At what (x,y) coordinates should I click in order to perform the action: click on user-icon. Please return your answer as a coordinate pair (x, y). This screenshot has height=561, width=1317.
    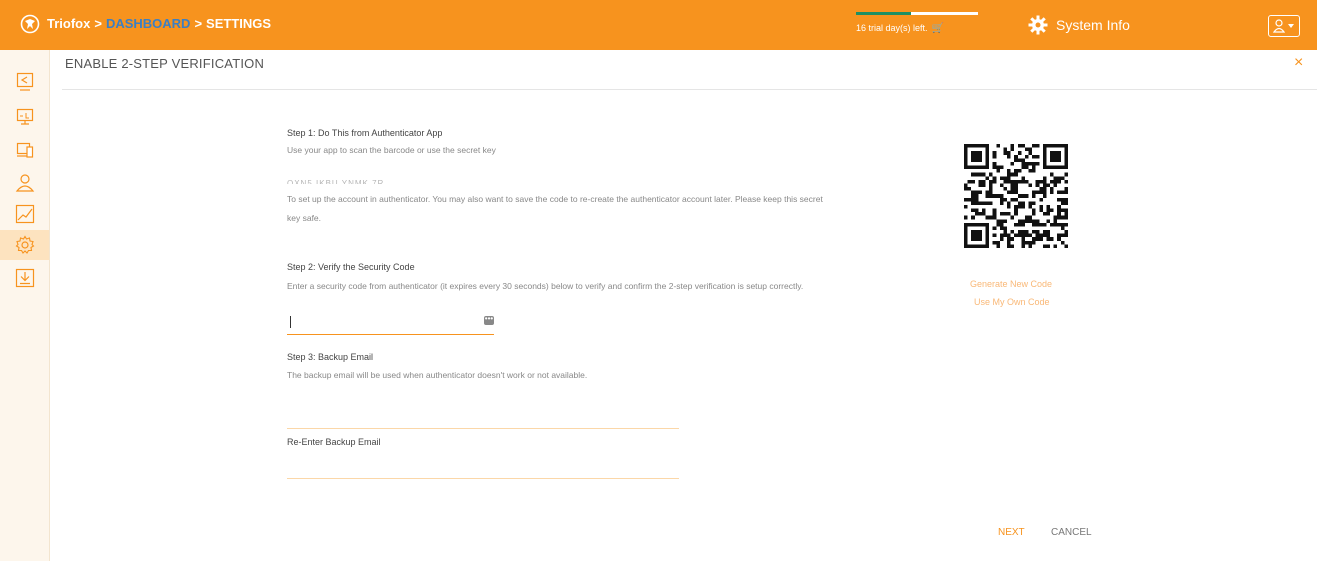
    Looking at the image, I should click on (1283, 26).